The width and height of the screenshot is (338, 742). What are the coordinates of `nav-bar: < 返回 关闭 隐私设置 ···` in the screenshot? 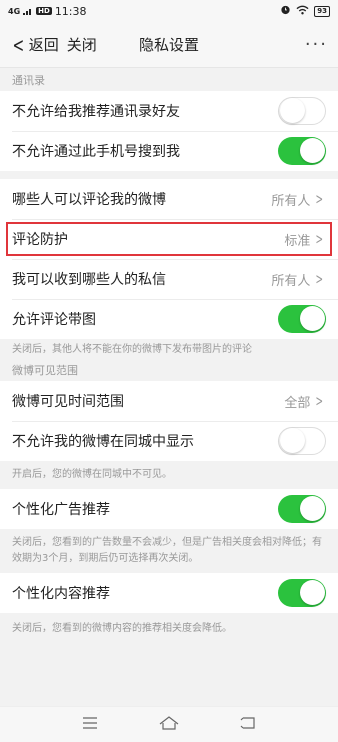 It's located at (169, 45).